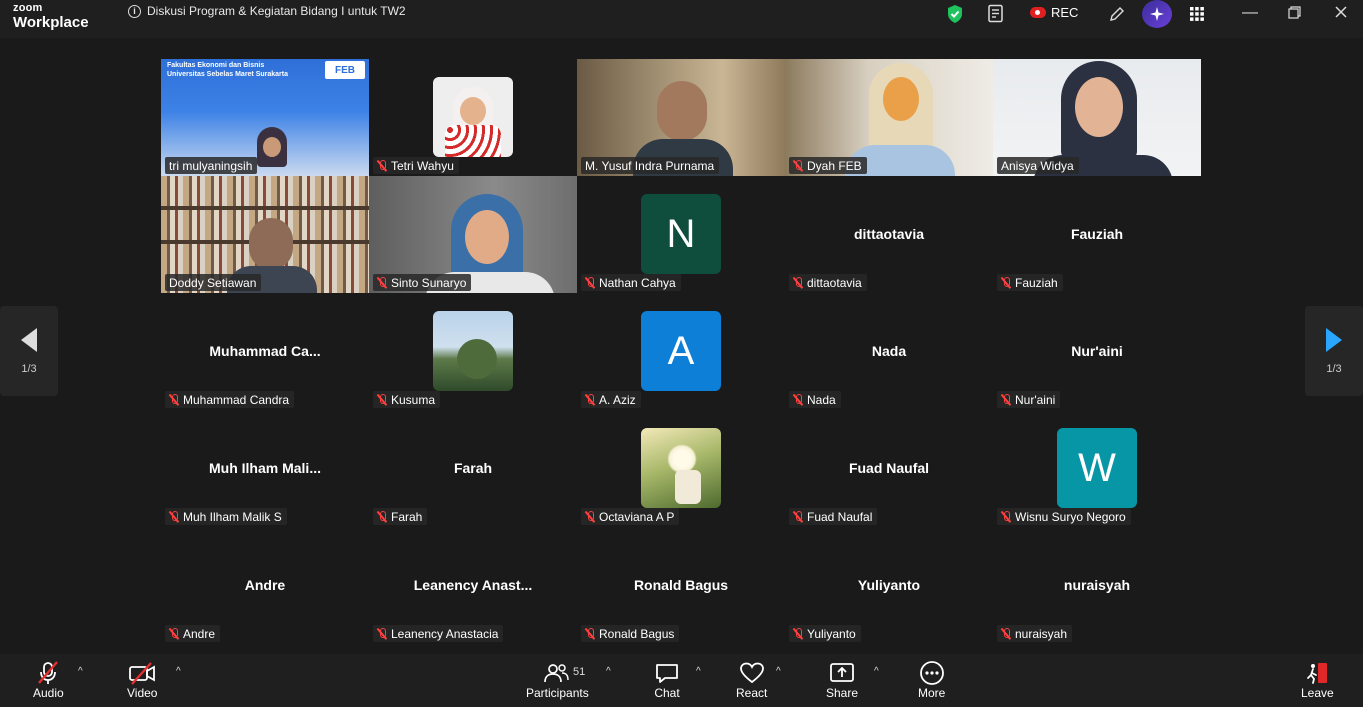 This screenshot has height=707, width=1363. I want to click on participant-tile: Yuliyanto Yuliyanto, so click(889, 585).